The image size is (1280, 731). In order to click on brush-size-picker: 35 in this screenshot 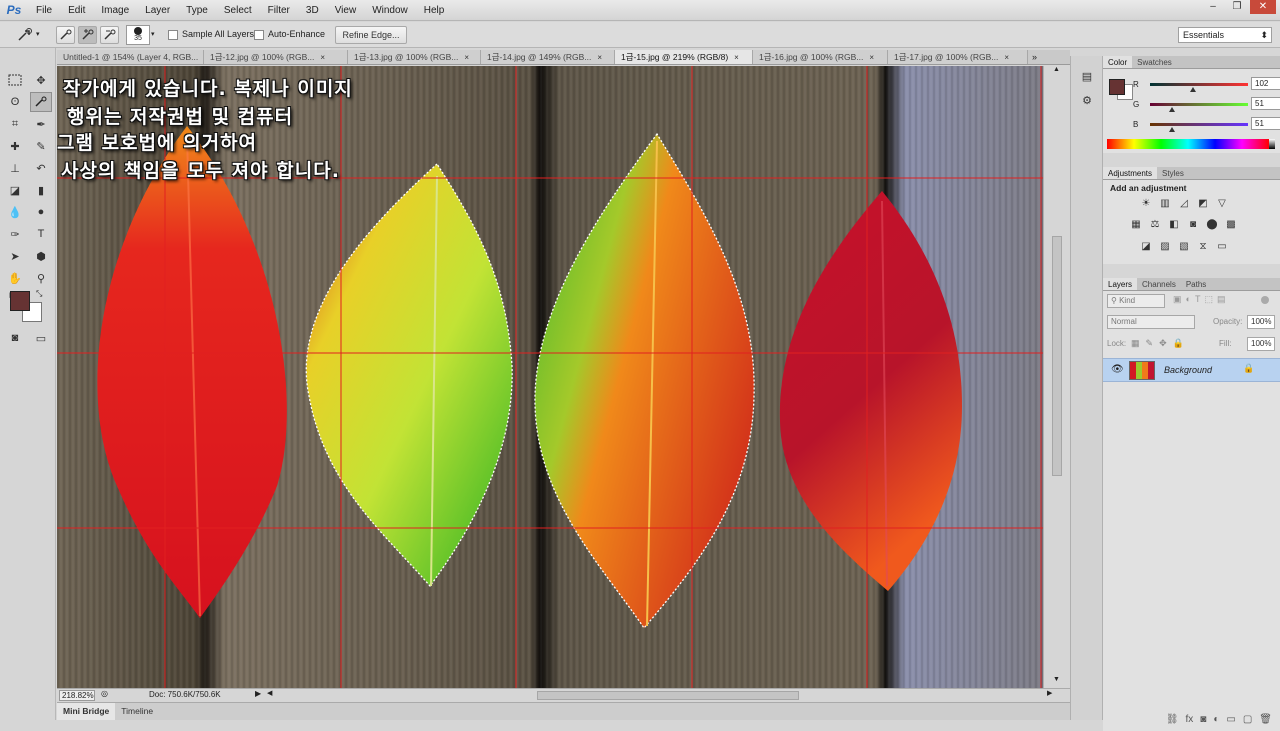, I will do `click(138, 35)`.